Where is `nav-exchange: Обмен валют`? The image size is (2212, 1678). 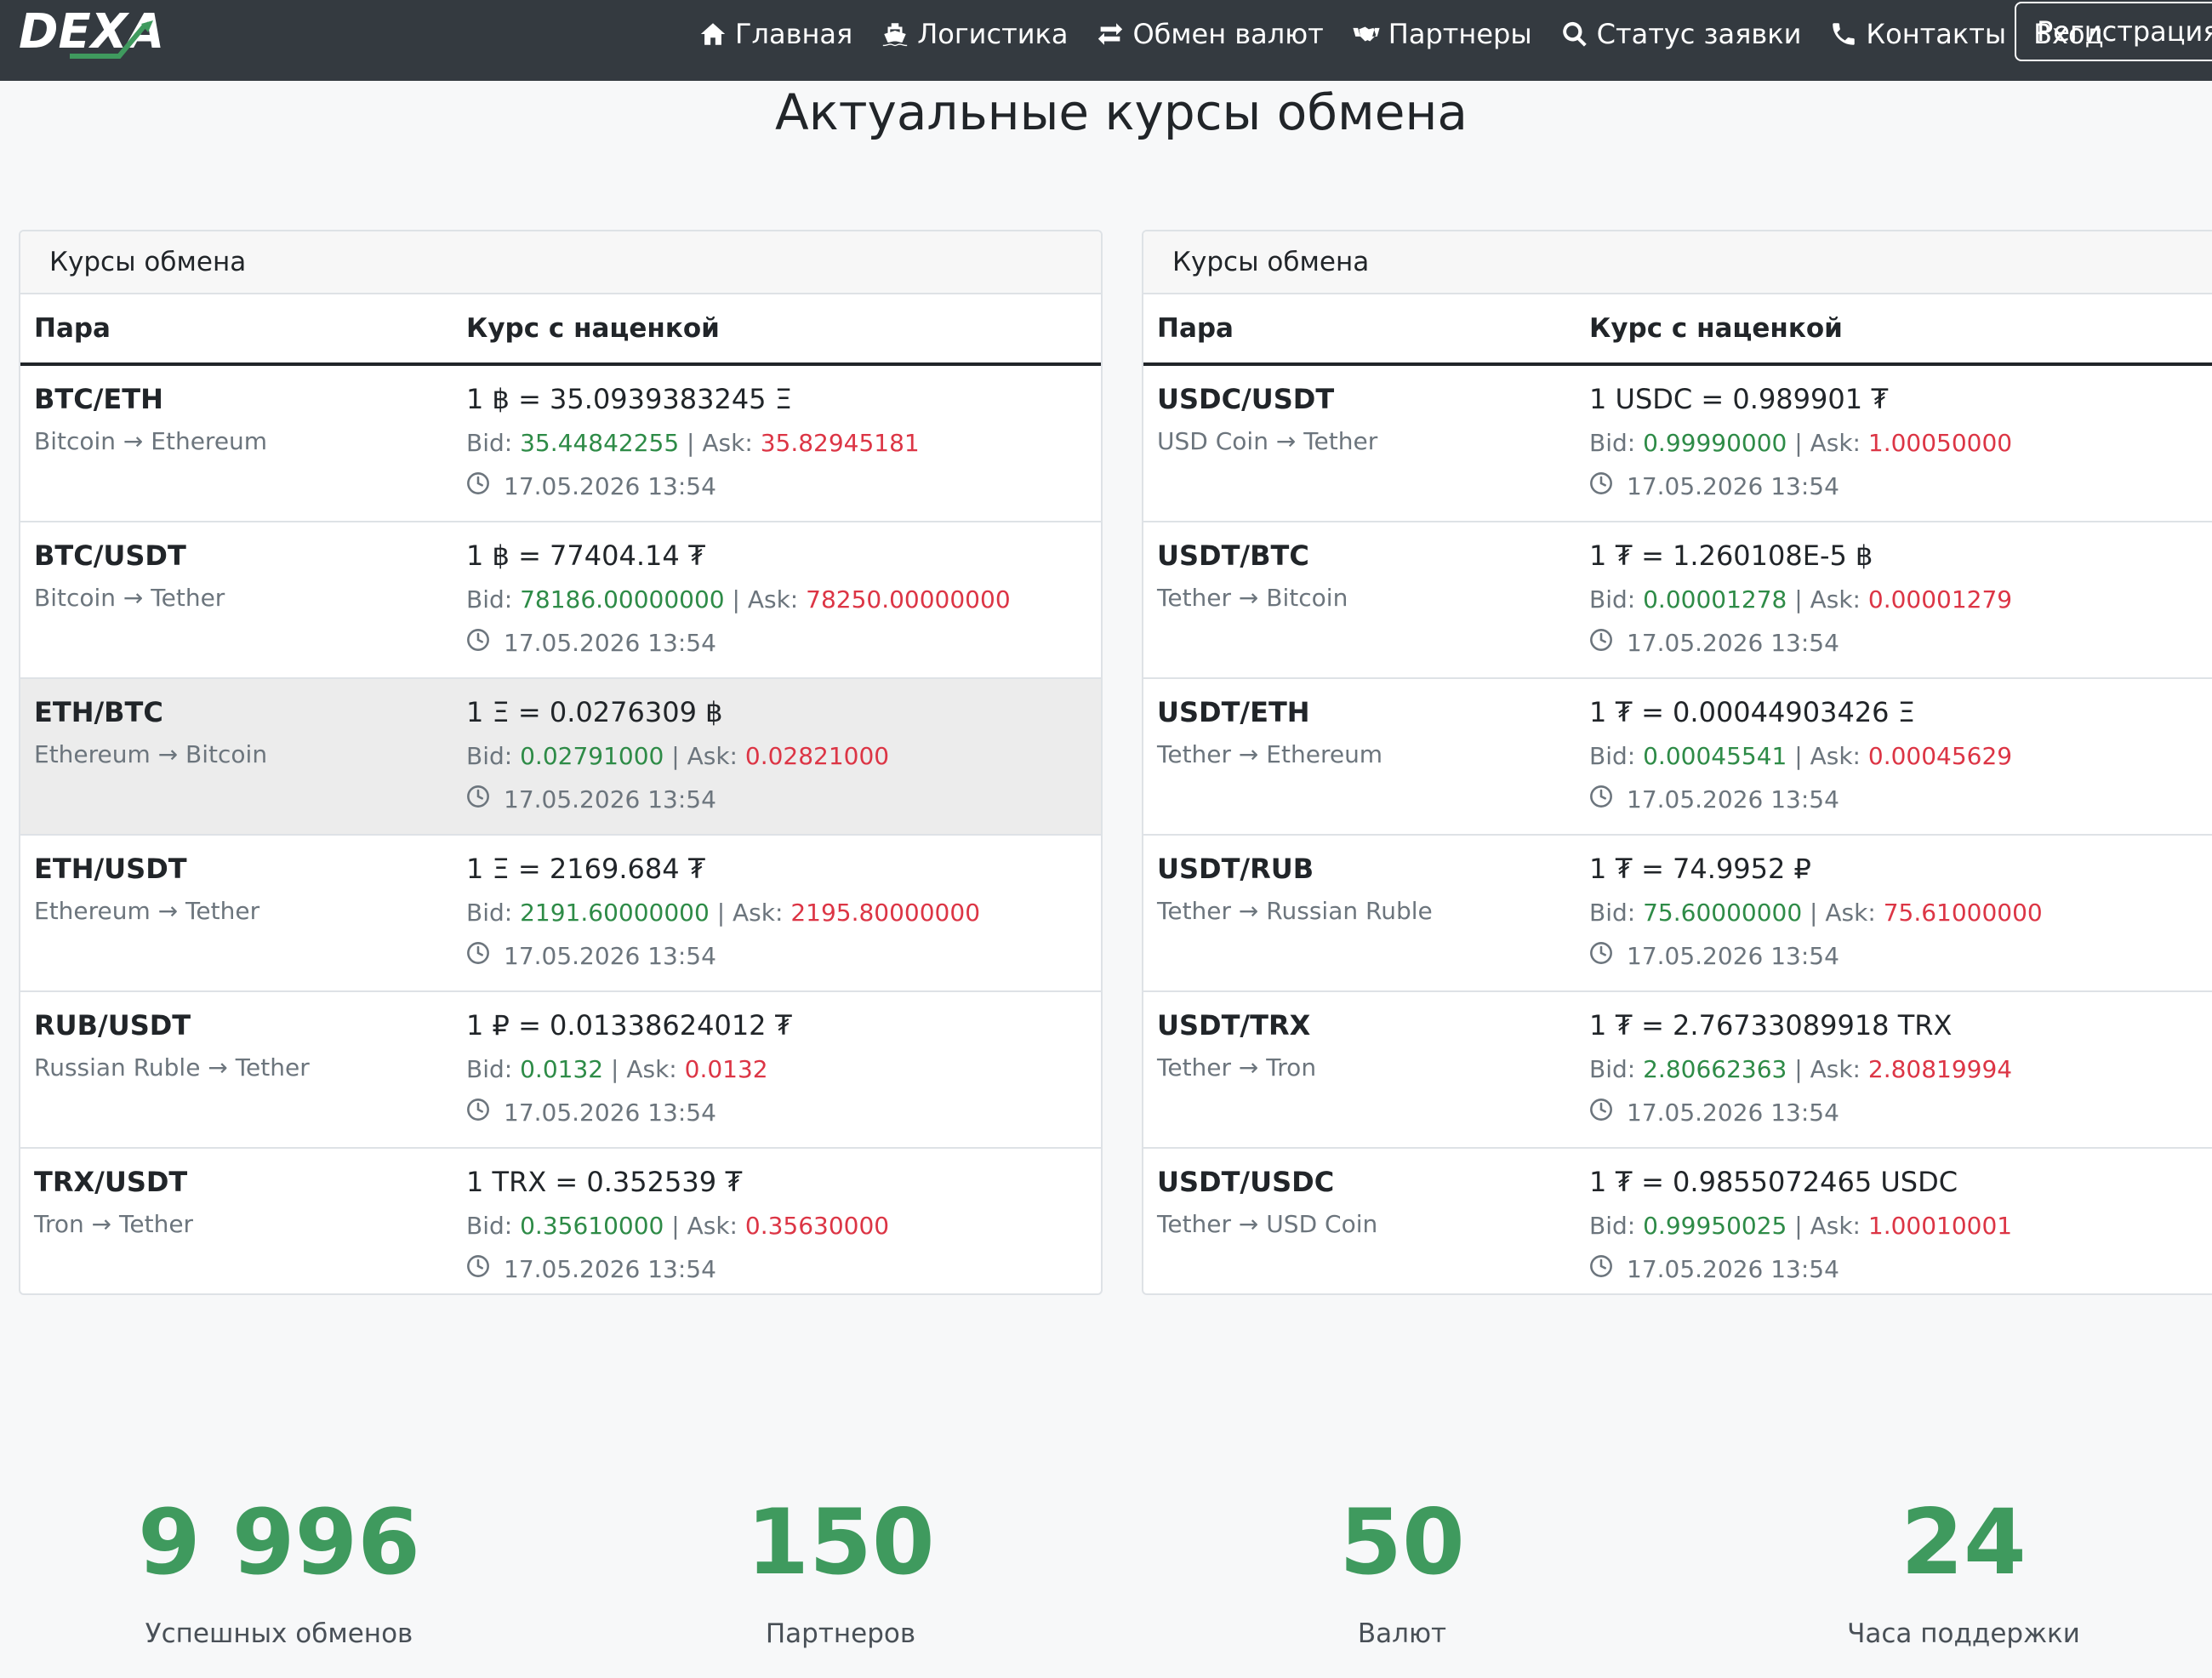 nav-exchange: Обмен валют is located at coordinates (1209, 34).